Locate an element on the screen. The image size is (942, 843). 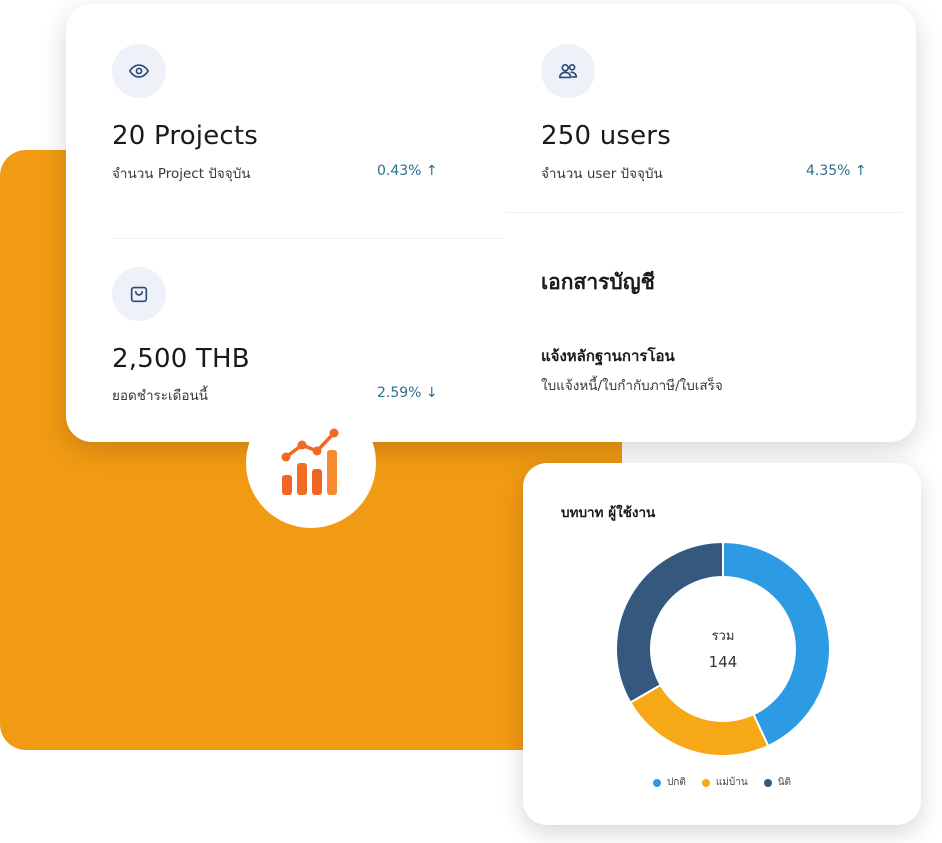
legend-label: นิติ is located at coordinates (784, 782).